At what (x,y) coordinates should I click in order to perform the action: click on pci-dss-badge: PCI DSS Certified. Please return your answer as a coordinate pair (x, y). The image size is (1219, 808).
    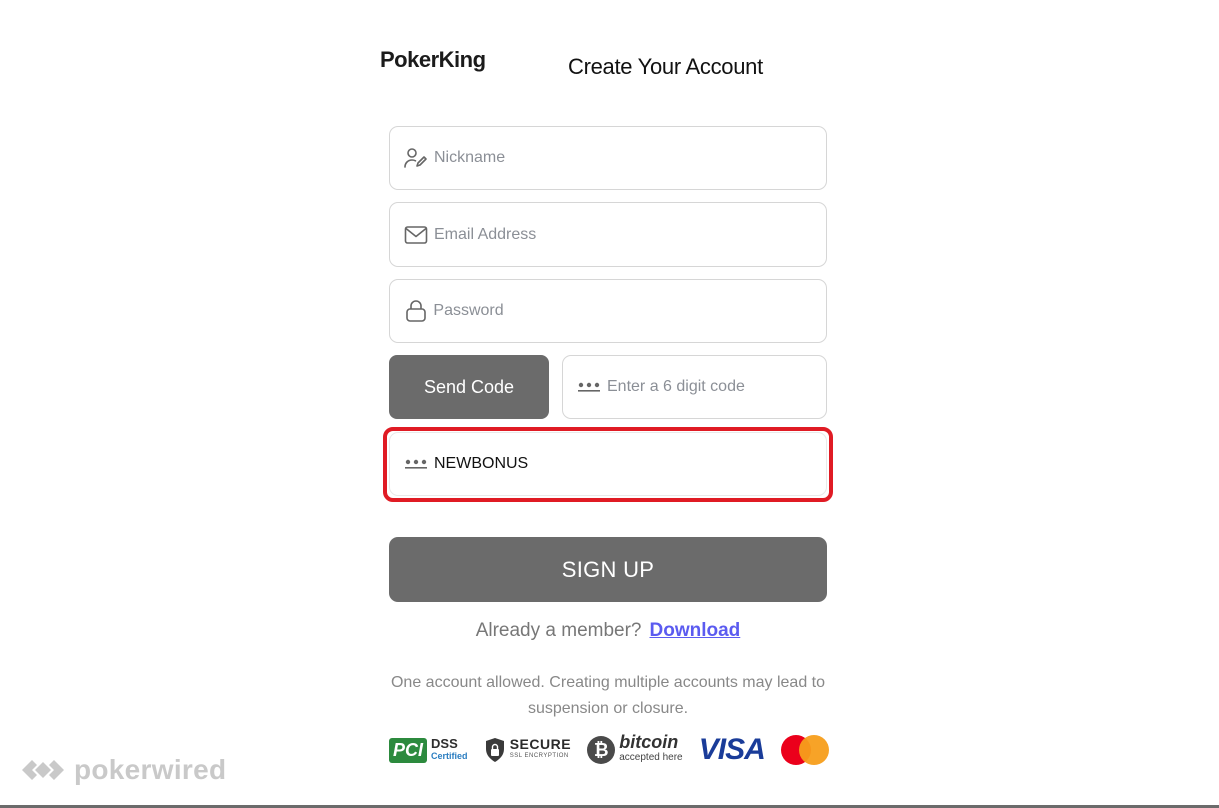
    Looking at the image, I should click on (428, 749).